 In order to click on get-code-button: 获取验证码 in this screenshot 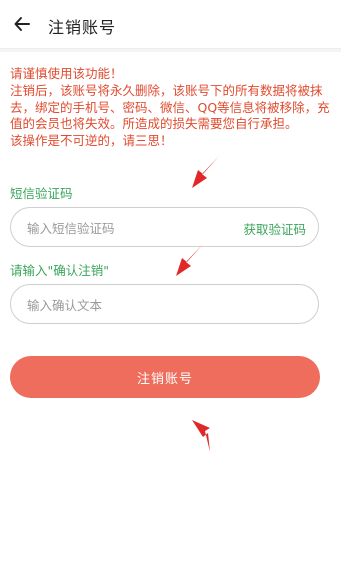, I will do `click(274, 228)`.